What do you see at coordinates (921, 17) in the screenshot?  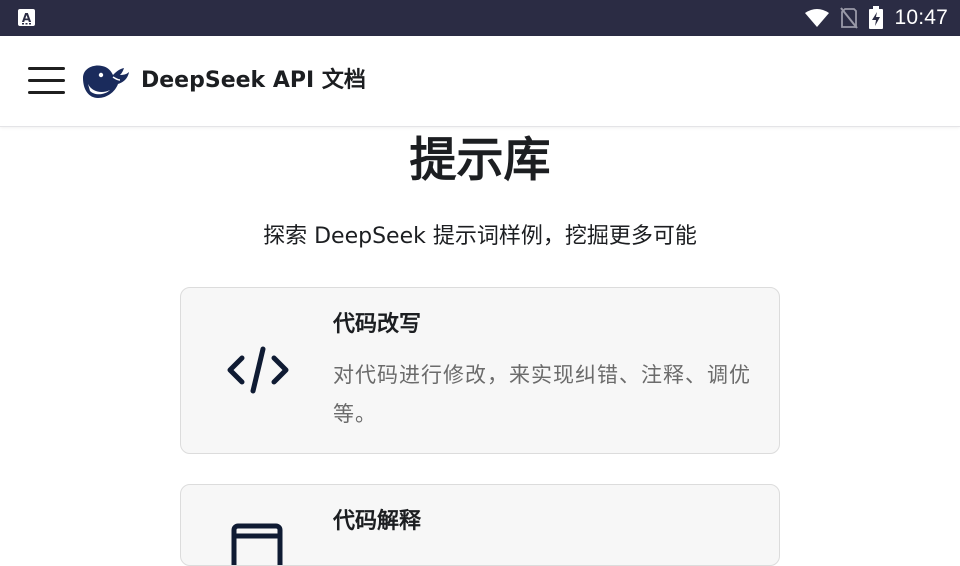 I see `status-time: 10:47` at bounding box center [921, 17].